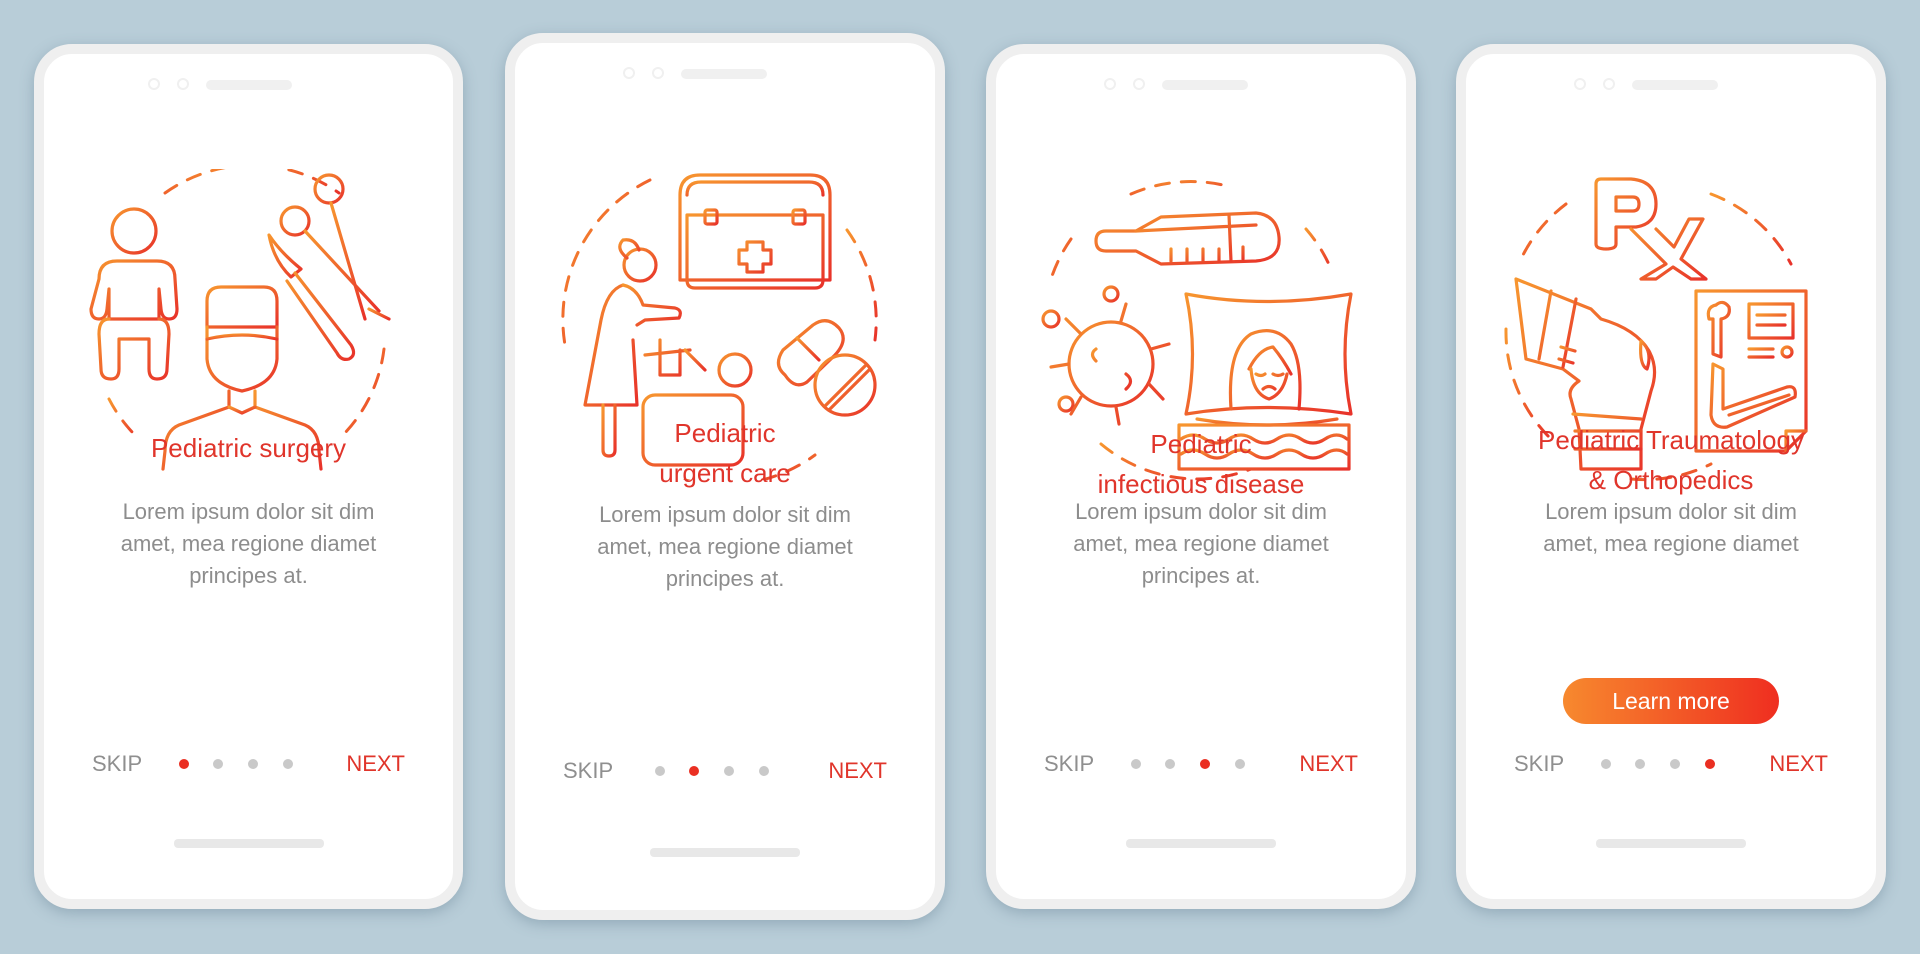 This screenshot has width=1920, height=954. I want to click on screen-title: Pediatric urgent care, so click(725, 453).